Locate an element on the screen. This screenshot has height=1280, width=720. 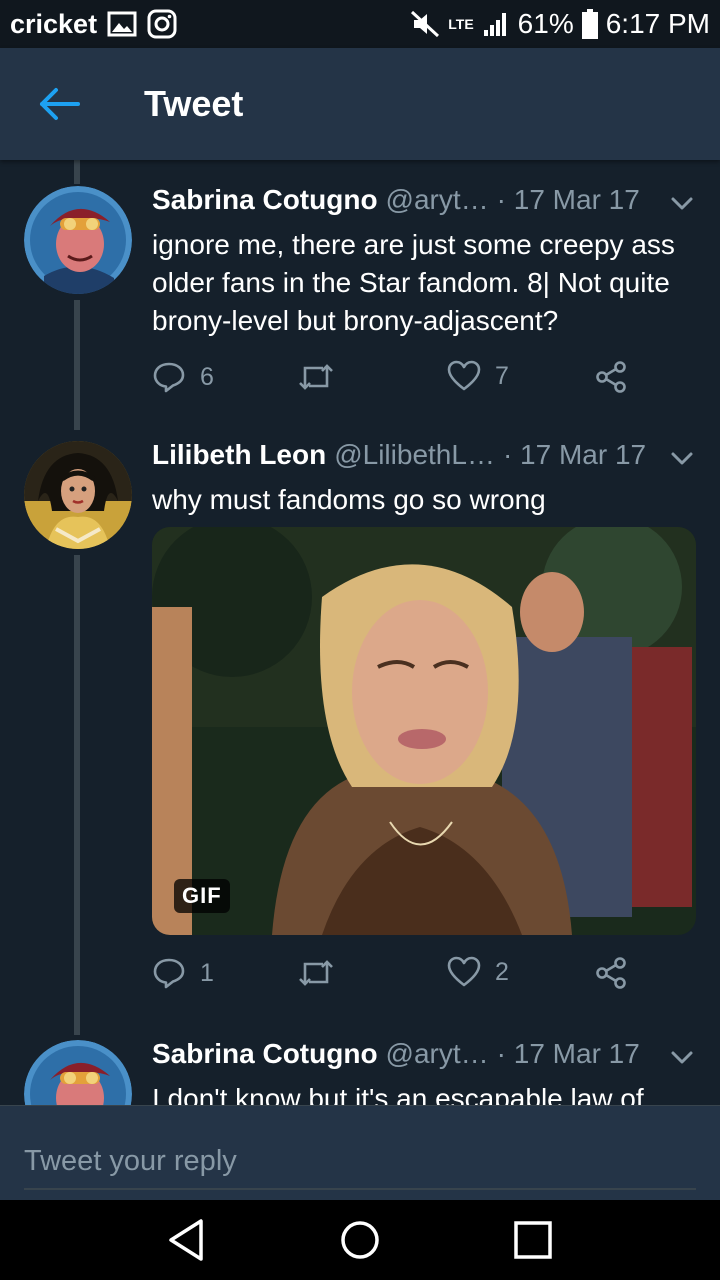
back-button is located at coordinates (60, 104).